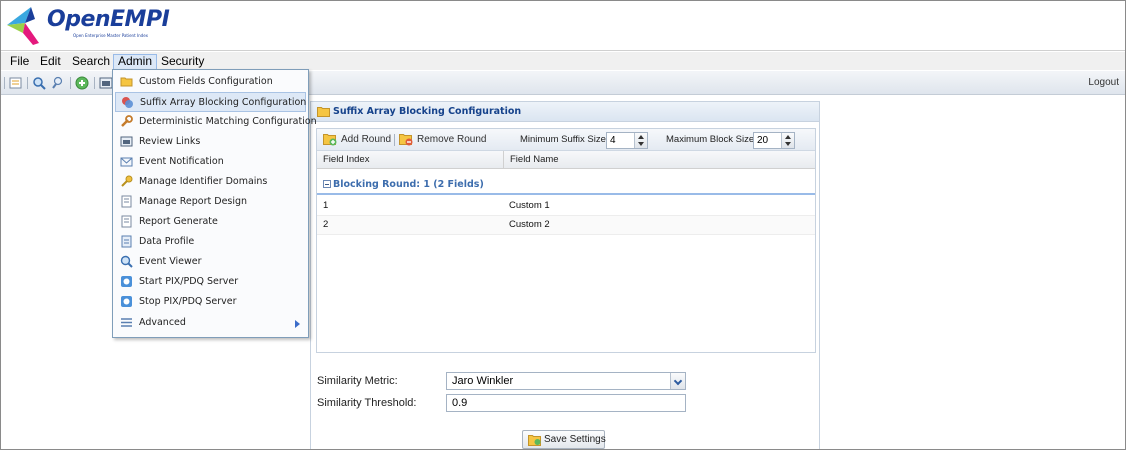  What do you see at coordinates (330, 140) in the screenshot?
I see `add-round-icon` at bounding box center [330, 140].